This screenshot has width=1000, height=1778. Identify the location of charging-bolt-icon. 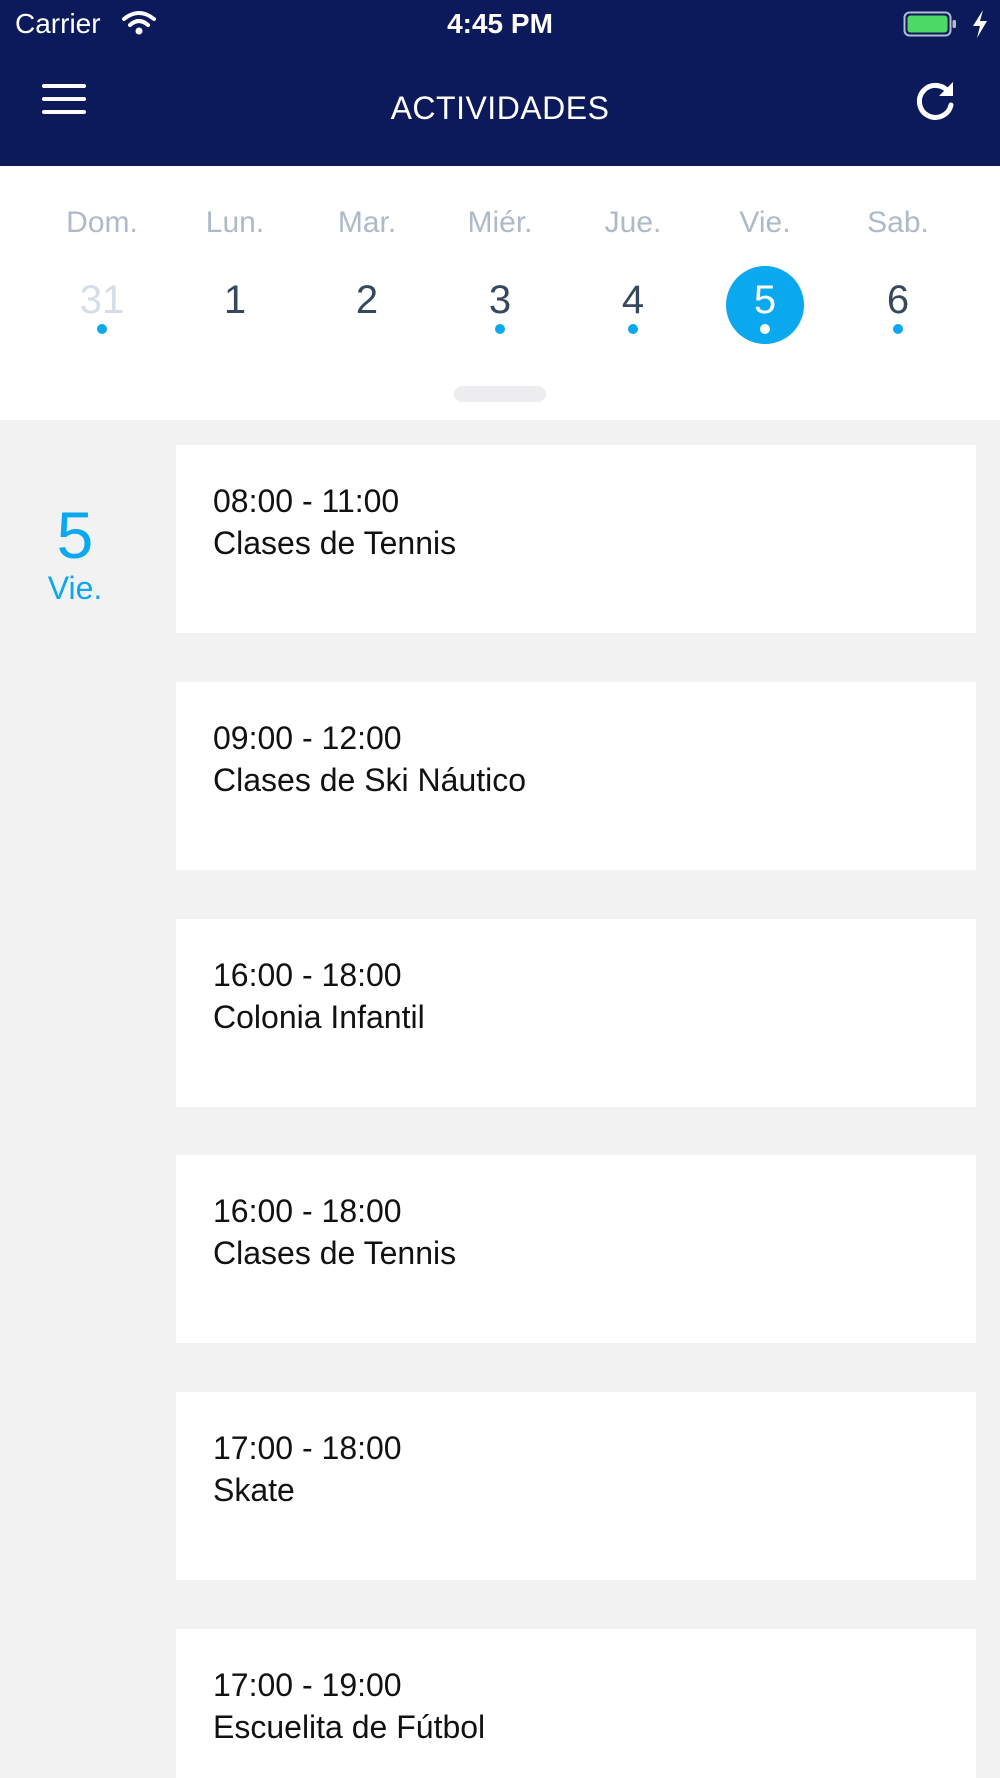
(980, 24).